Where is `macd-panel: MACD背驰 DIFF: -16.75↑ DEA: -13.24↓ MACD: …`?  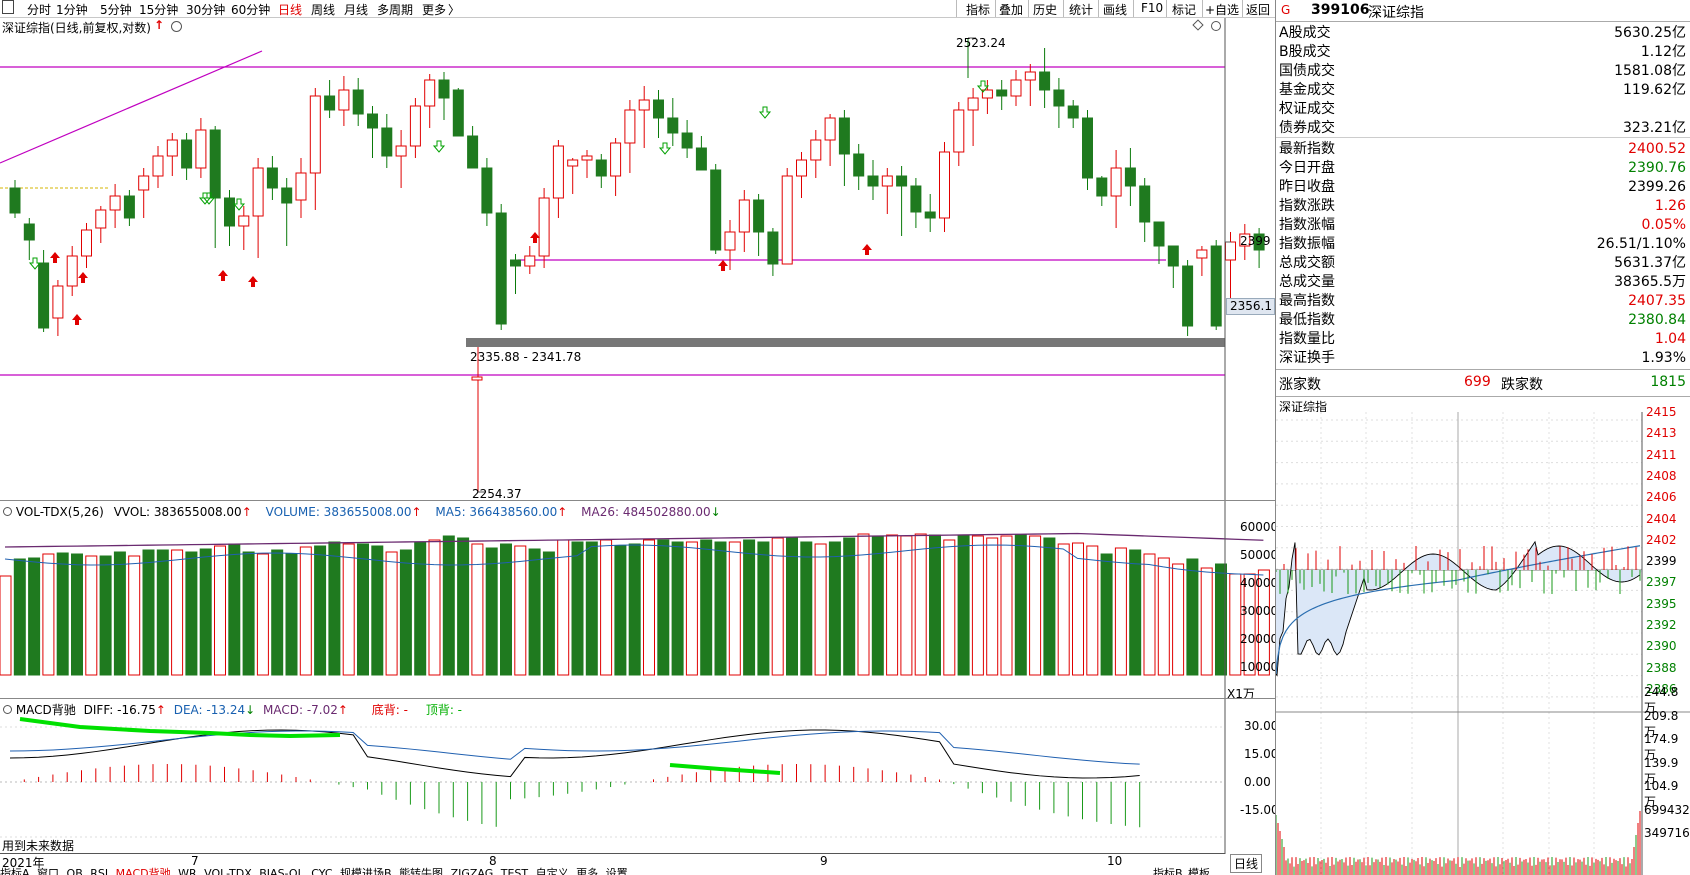 macd-panel: MACD背驰 DIFF: -16.75↑ DEA: -13.24↓ MACD: … is located at coordinates (639, 776).